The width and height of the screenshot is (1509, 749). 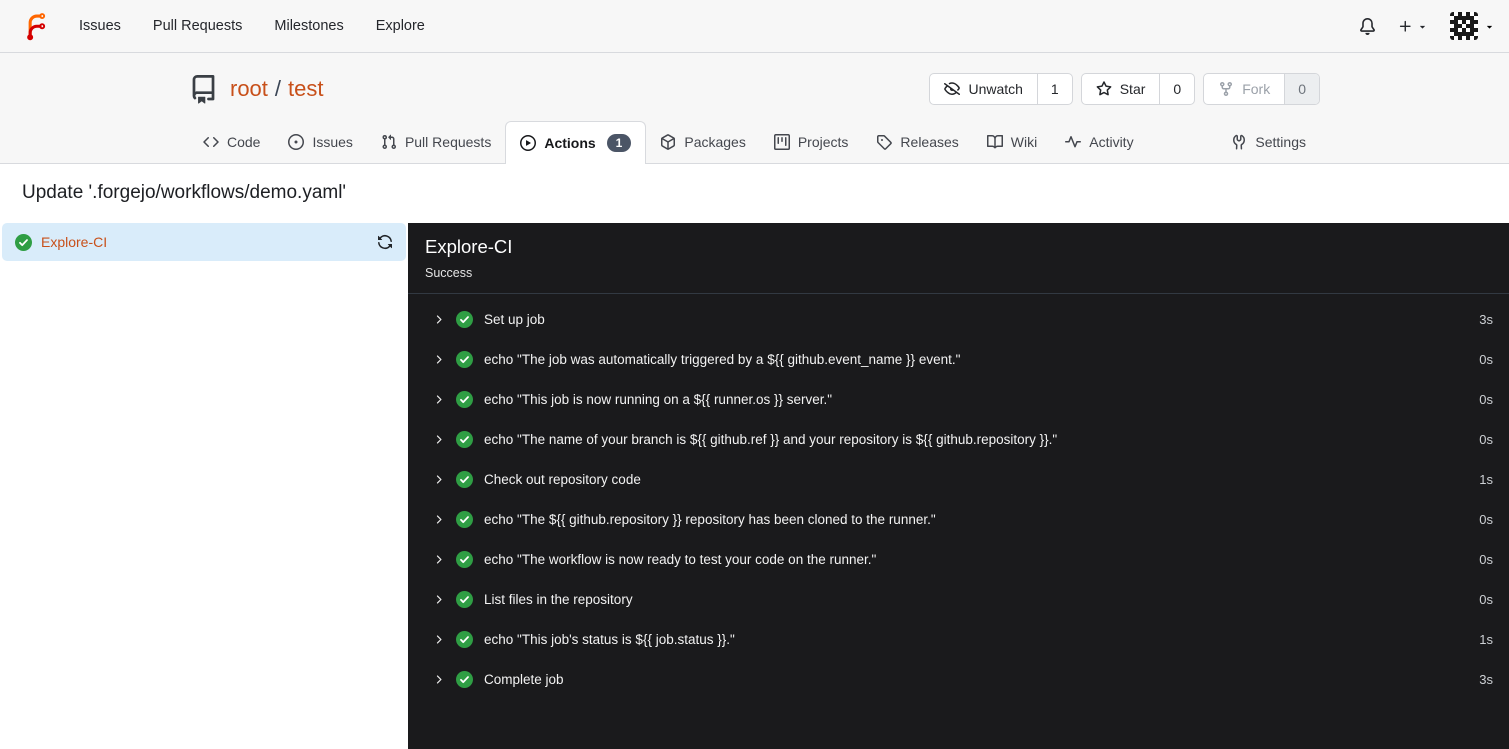 I want to click on job-log-title: Explore-CI, so click(x=469, y=246).